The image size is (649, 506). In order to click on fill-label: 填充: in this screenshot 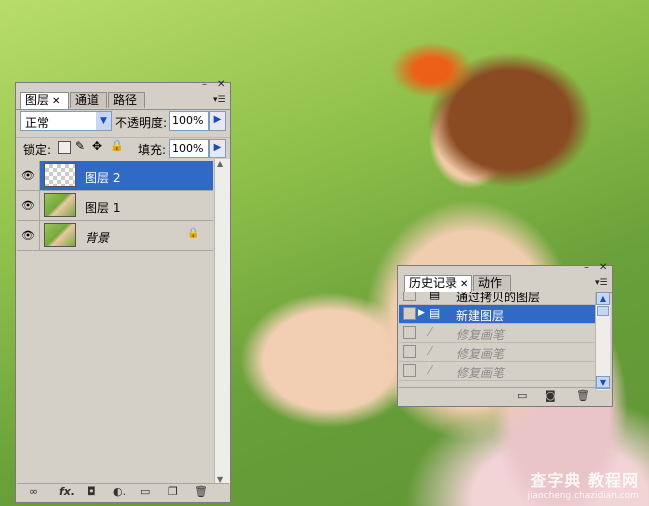, I will do `click(152, 150)`.